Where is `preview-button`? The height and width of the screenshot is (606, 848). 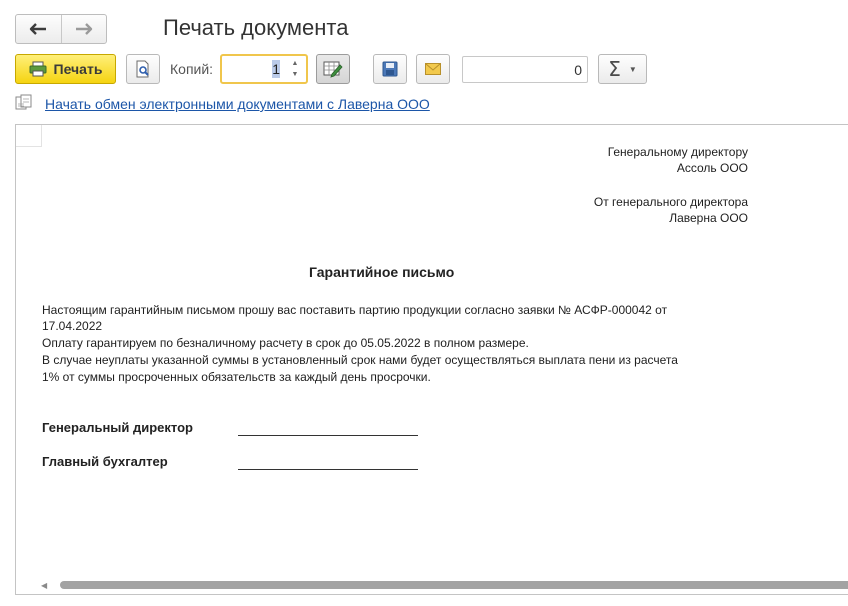
preview-button is located at coordinates (143, 69).